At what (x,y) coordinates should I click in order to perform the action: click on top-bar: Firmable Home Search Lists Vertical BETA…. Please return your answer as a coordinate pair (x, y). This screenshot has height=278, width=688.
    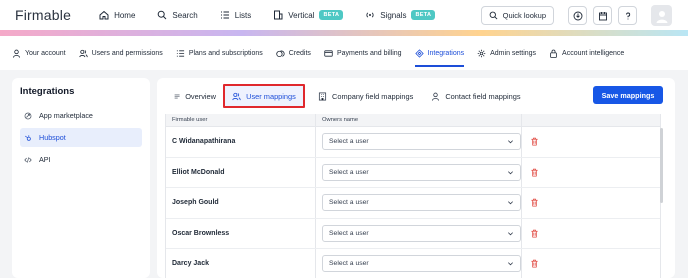
    Looking at the image, I should click on (344, 15).